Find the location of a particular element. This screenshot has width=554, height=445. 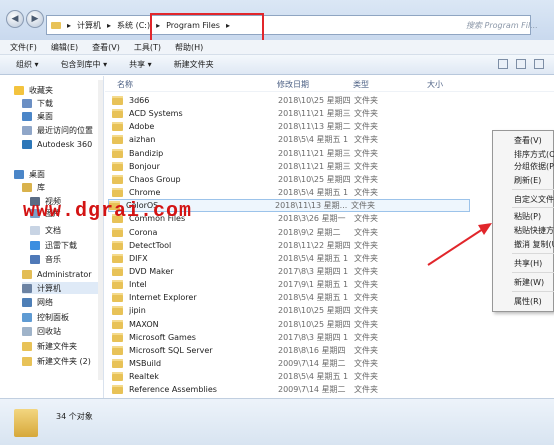

nav-favorites: 收藏夹 is located at coordinates (33, 90).